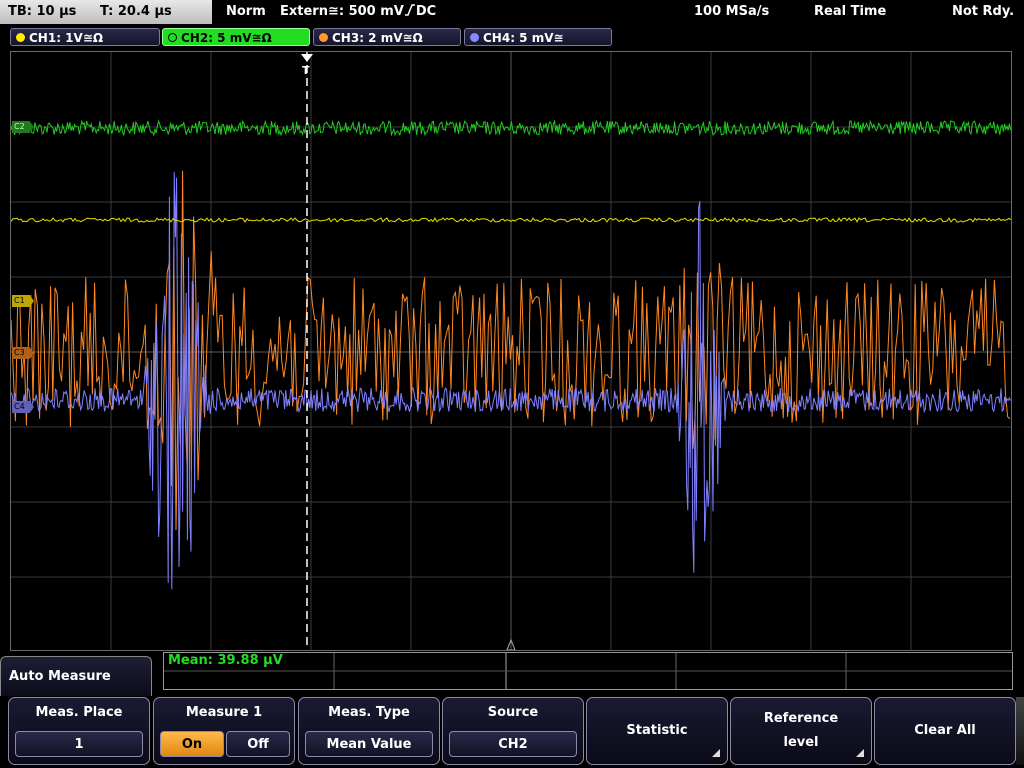  I want to click on ch3-label: CH3: 2 mV≅Ω, so click(377, 38).